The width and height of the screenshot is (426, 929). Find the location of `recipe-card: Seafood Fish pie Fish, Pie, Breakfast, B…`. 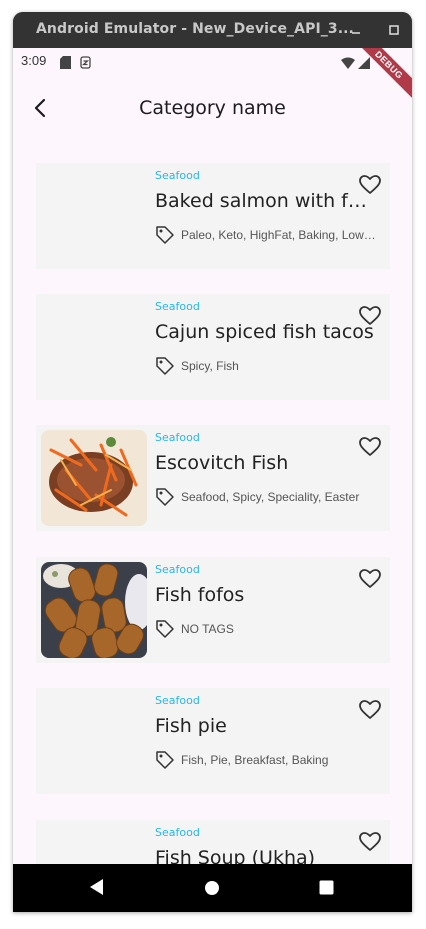

recipe-card: Seafood Fish pie Fish, Pie, Breakfast, B… is located at coordinates (213, 741).